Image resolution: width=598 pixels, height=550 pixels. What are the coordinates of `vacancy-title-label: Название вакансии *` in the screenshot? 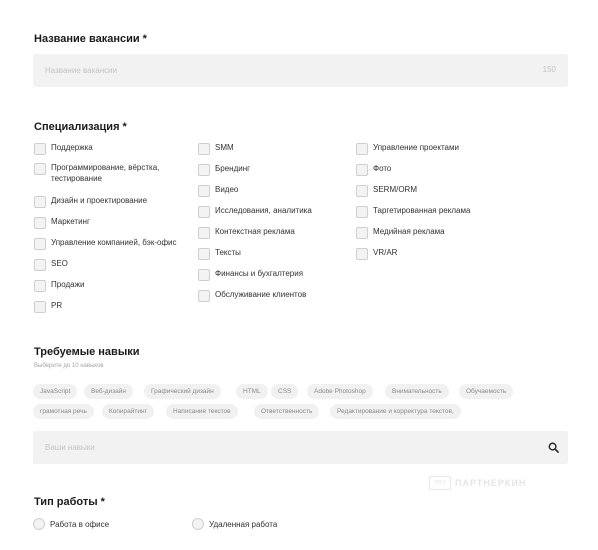 It's located at (90, 39).